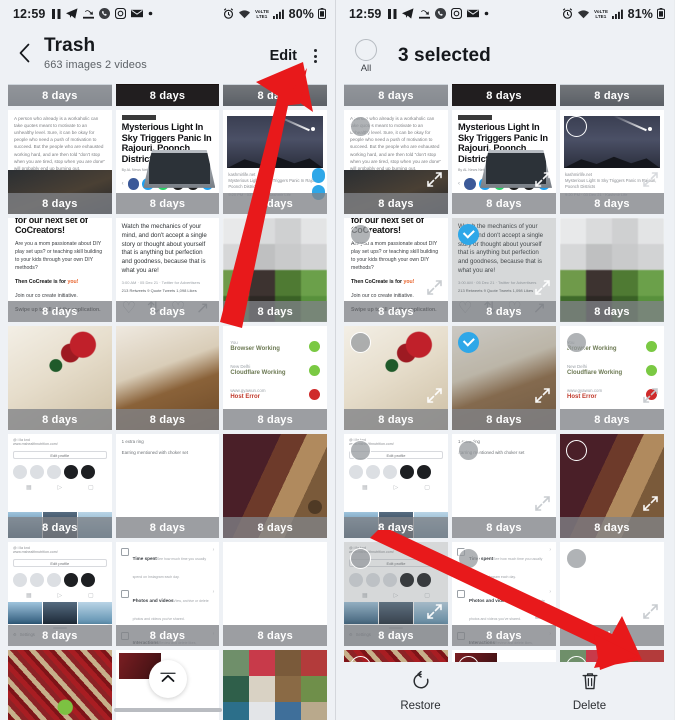  What do you see at coordinates (91, 488) in the screenshot?
I see `tagged-tab-icon: ▢` at bounding box center [91, 488].